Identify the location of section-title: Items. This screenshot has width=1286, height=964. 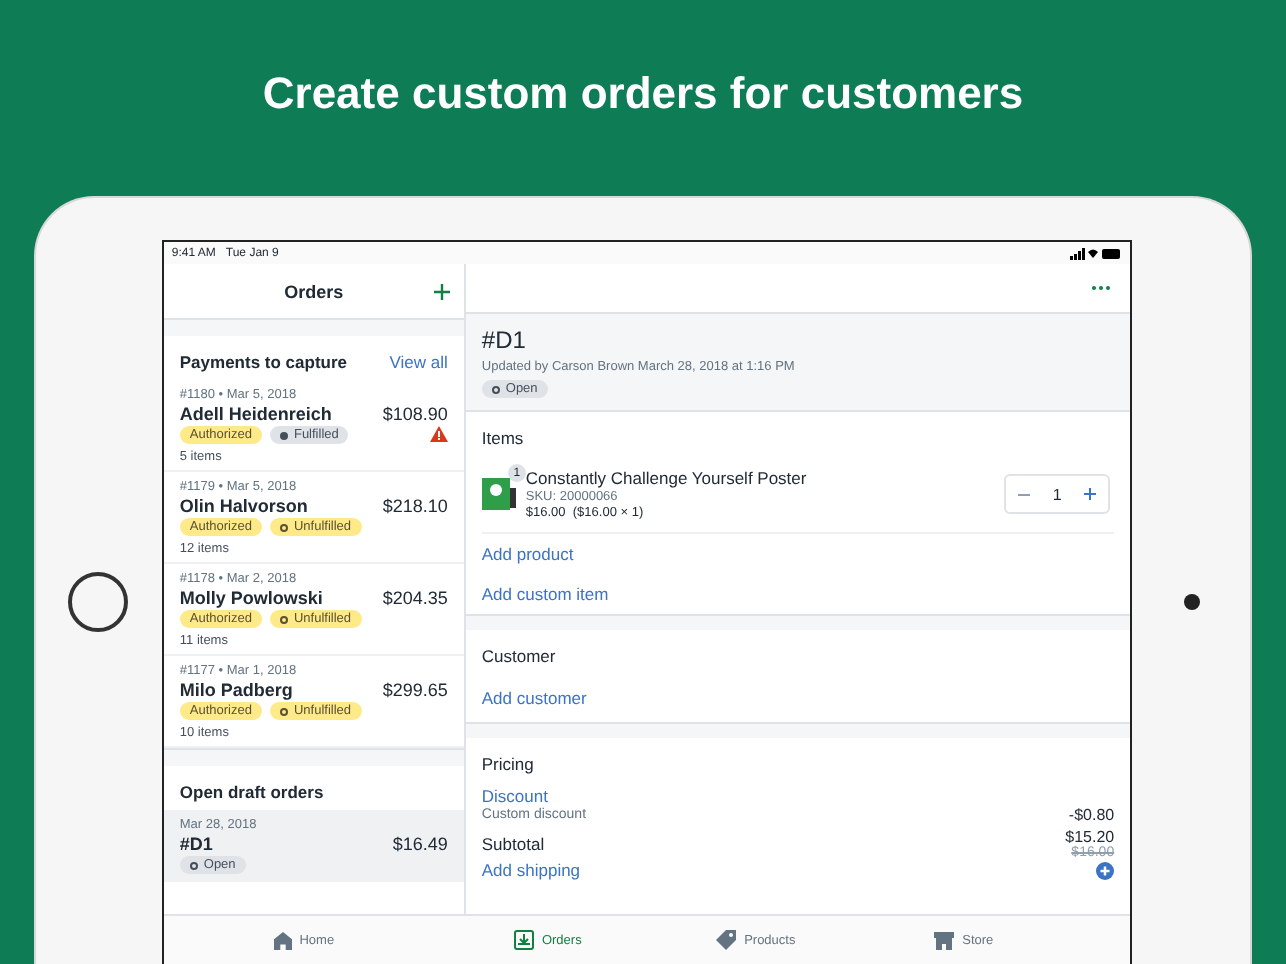
(503, 439).